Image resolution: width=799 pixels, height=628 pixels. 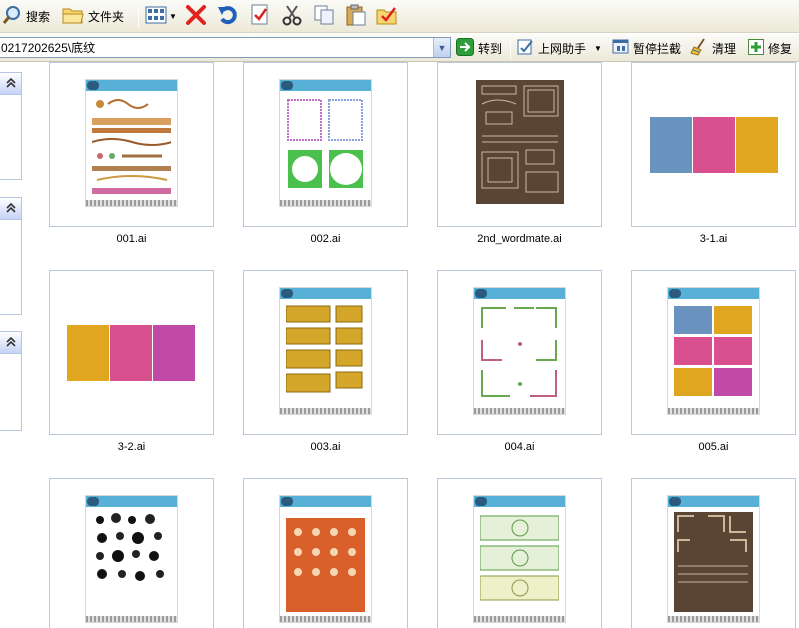 I want to click on views-icon, so click(x=156, y=16).